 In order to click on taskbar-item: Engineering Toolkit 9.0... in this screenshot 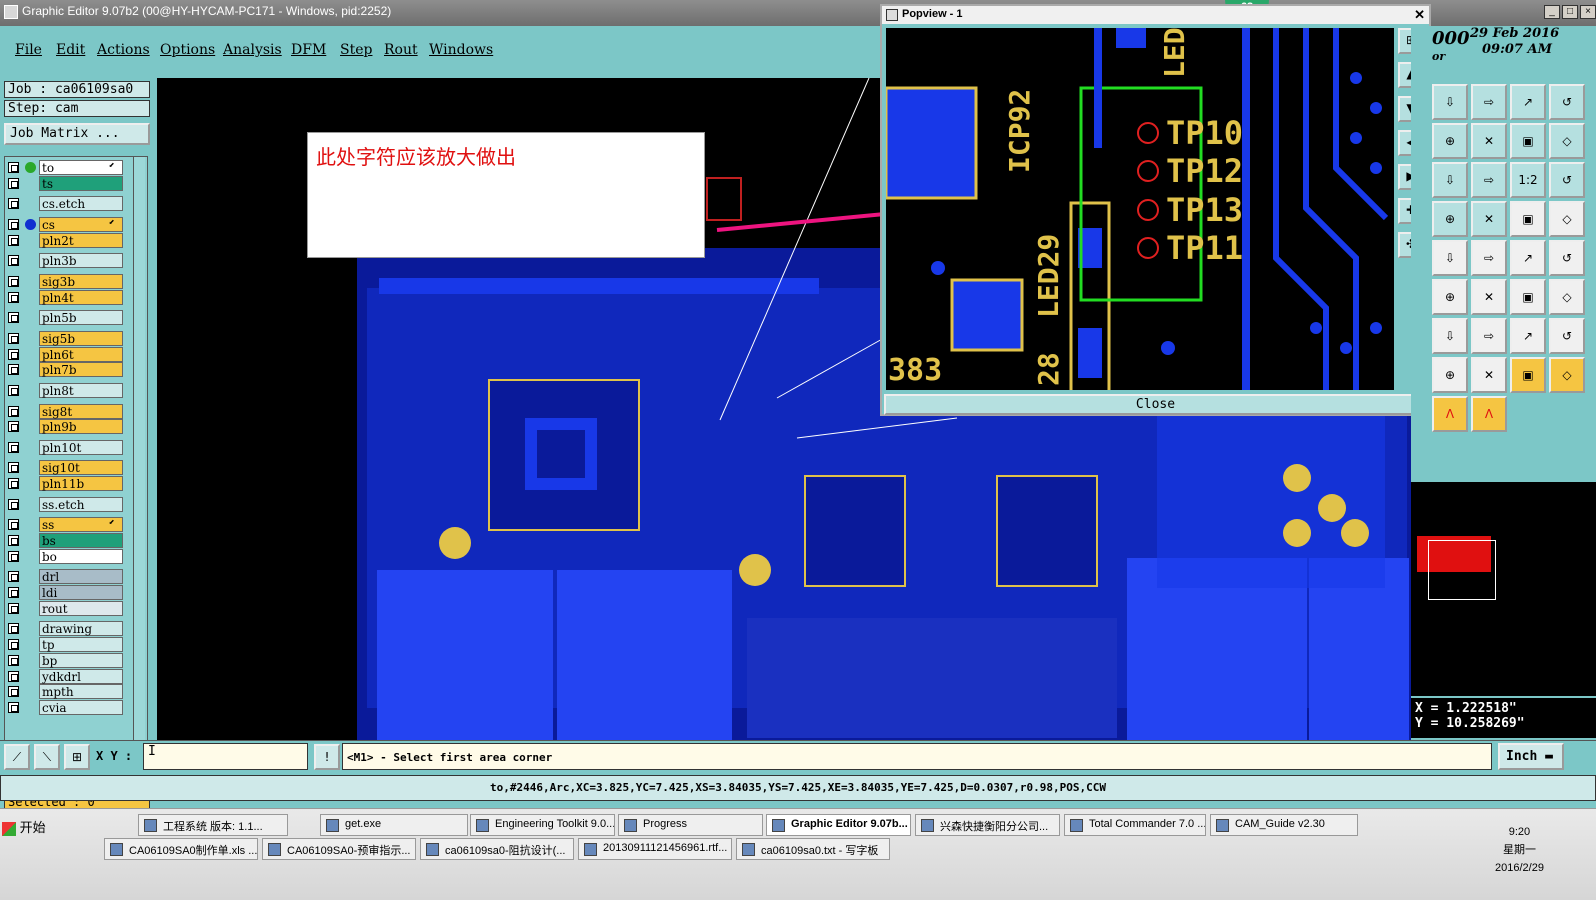, I will do `click(542, 825)`.